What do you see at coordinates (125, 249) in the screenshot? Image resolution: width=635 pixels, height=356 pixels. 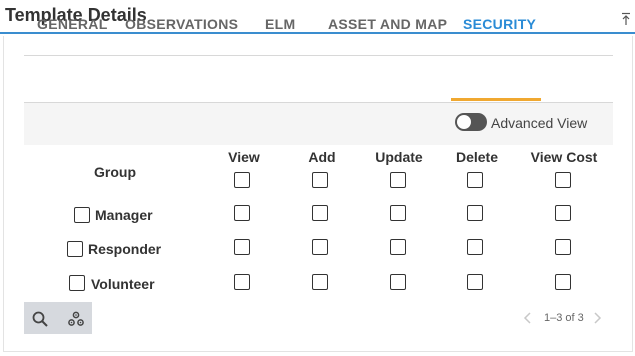 I see `row-label-responder: Responder` at bounding box center [125, 249].